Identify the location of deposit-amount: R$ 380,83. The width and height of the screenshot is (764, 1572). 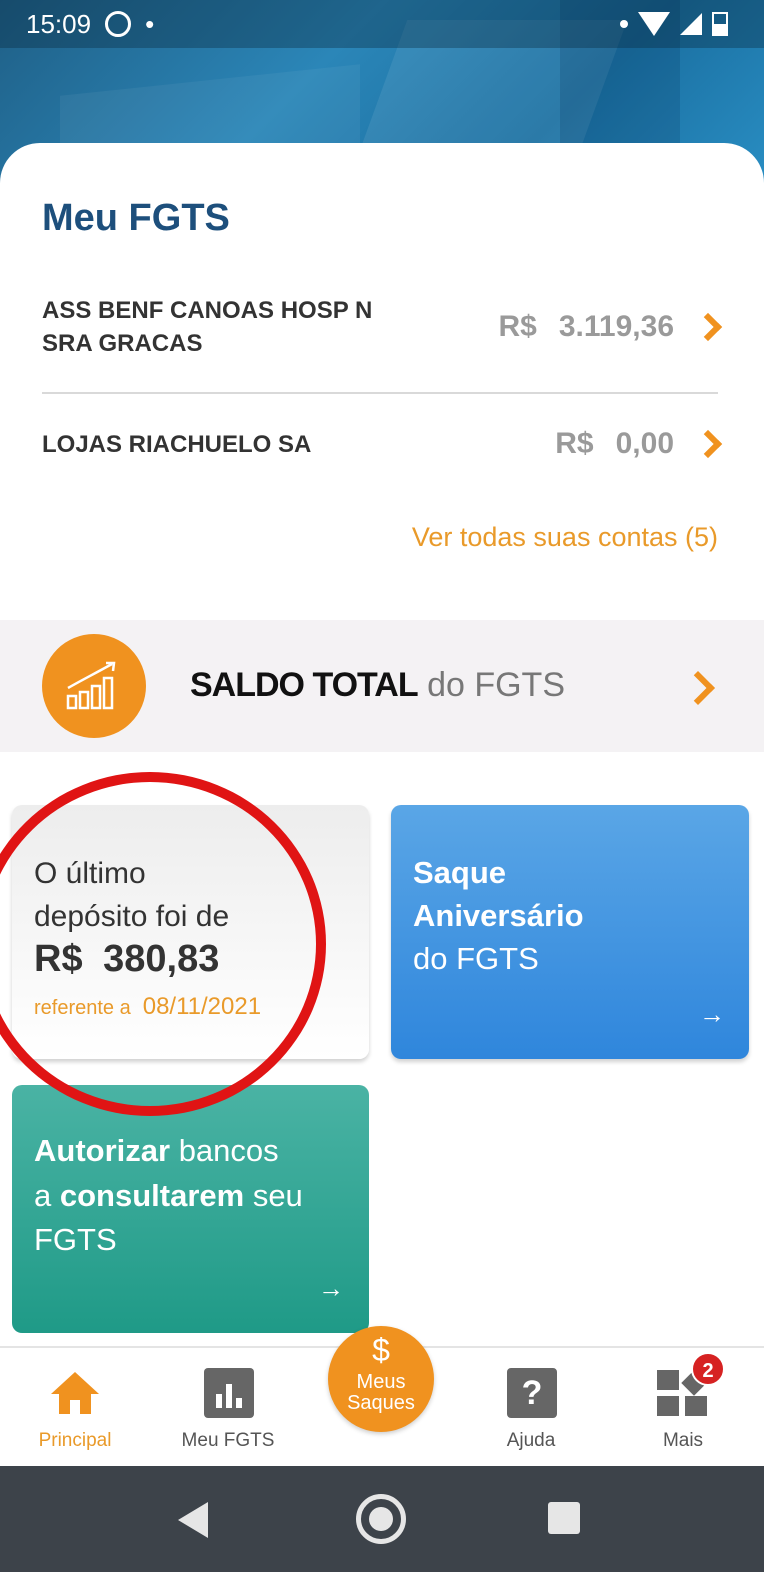
(127, 959).